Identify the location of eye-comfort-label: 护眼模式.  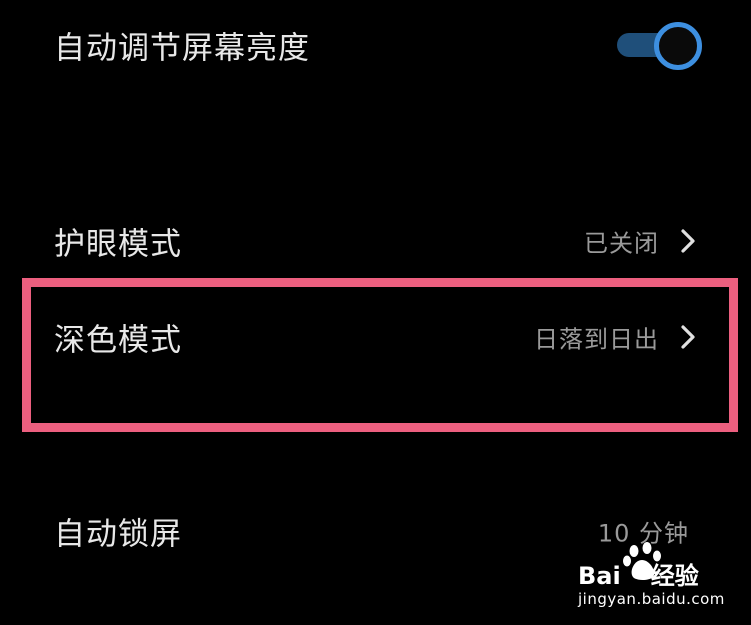
(118, 244).